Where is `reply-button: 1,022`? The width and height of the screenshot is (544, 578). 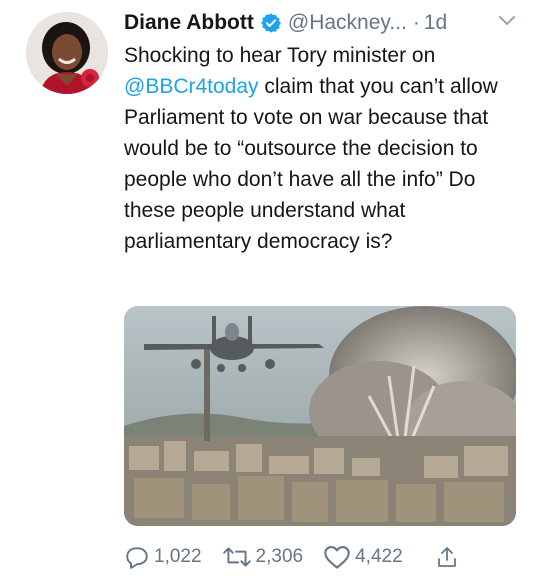
reply-button: 1,022 is located at coordinates (163, 557).